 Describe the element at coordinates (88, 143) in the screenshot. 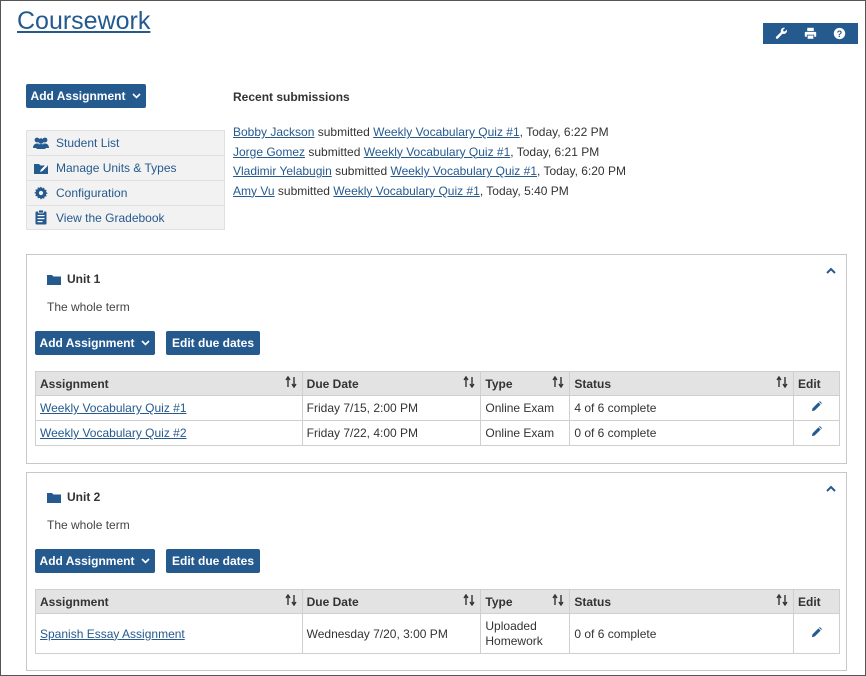

I see `sidebar-item-label: Student List` at that location.